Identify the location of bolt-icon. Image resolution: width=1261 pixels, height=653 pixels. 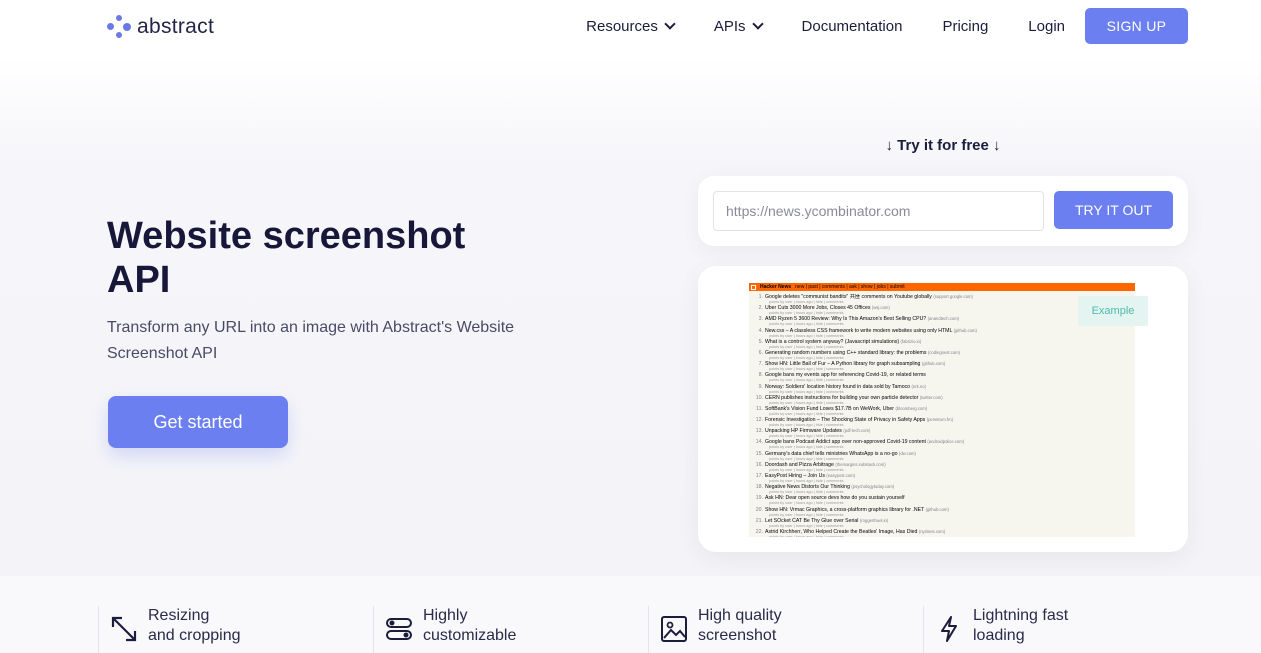
(949, 629).